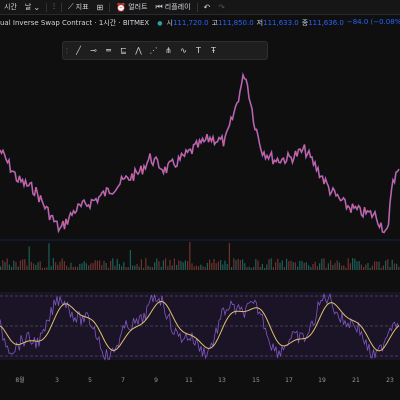 The image size is (400, 400). I want to click on time-axis-label: 11, so click(189, 380).